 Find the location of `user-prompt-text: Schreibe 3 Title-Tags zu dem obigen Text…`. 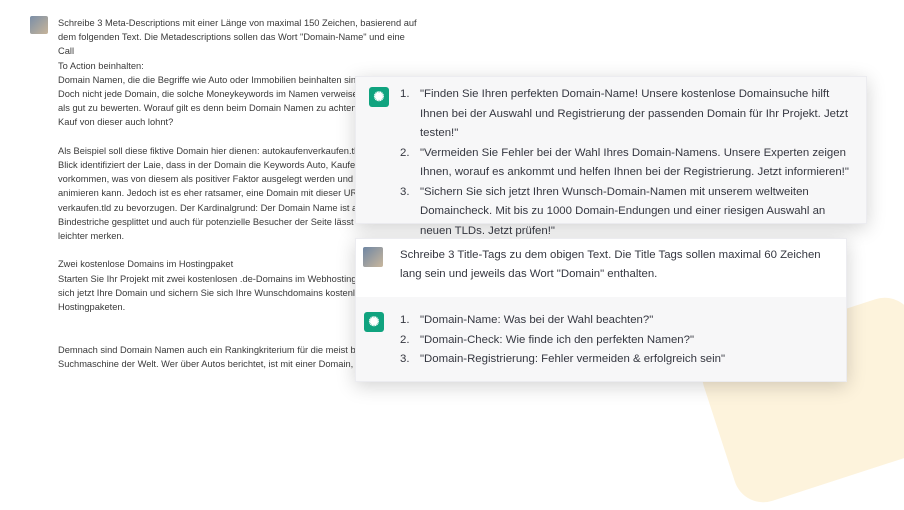

user-prompt-text: Schreibe 3 Title-Tags zu dem obigen Text… is located at coordinates (610, 264).